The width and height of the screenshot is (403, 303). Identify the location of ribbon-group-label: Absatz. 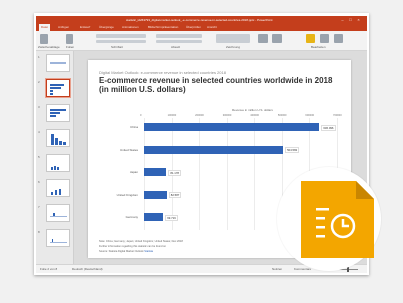
(176, 47).